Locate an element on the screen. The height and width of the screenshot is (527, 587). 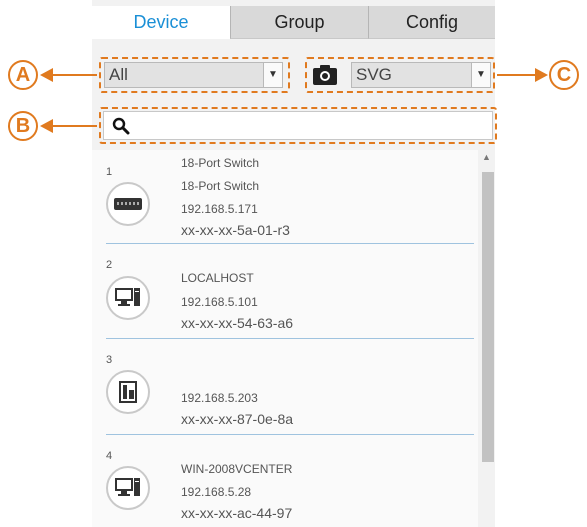
device-index: 3 is located at coordinates (109, 360).